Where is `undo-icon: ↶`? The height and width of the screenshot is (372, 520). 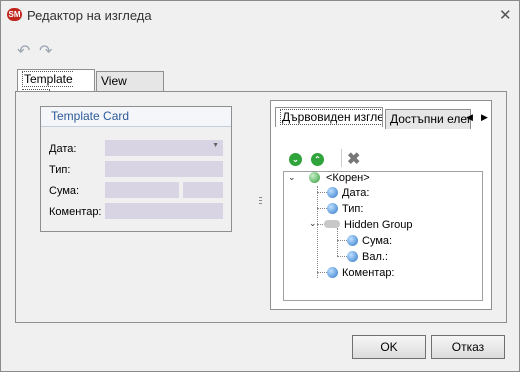 undo-icon: ↶ is located at coordinates (23, 51).